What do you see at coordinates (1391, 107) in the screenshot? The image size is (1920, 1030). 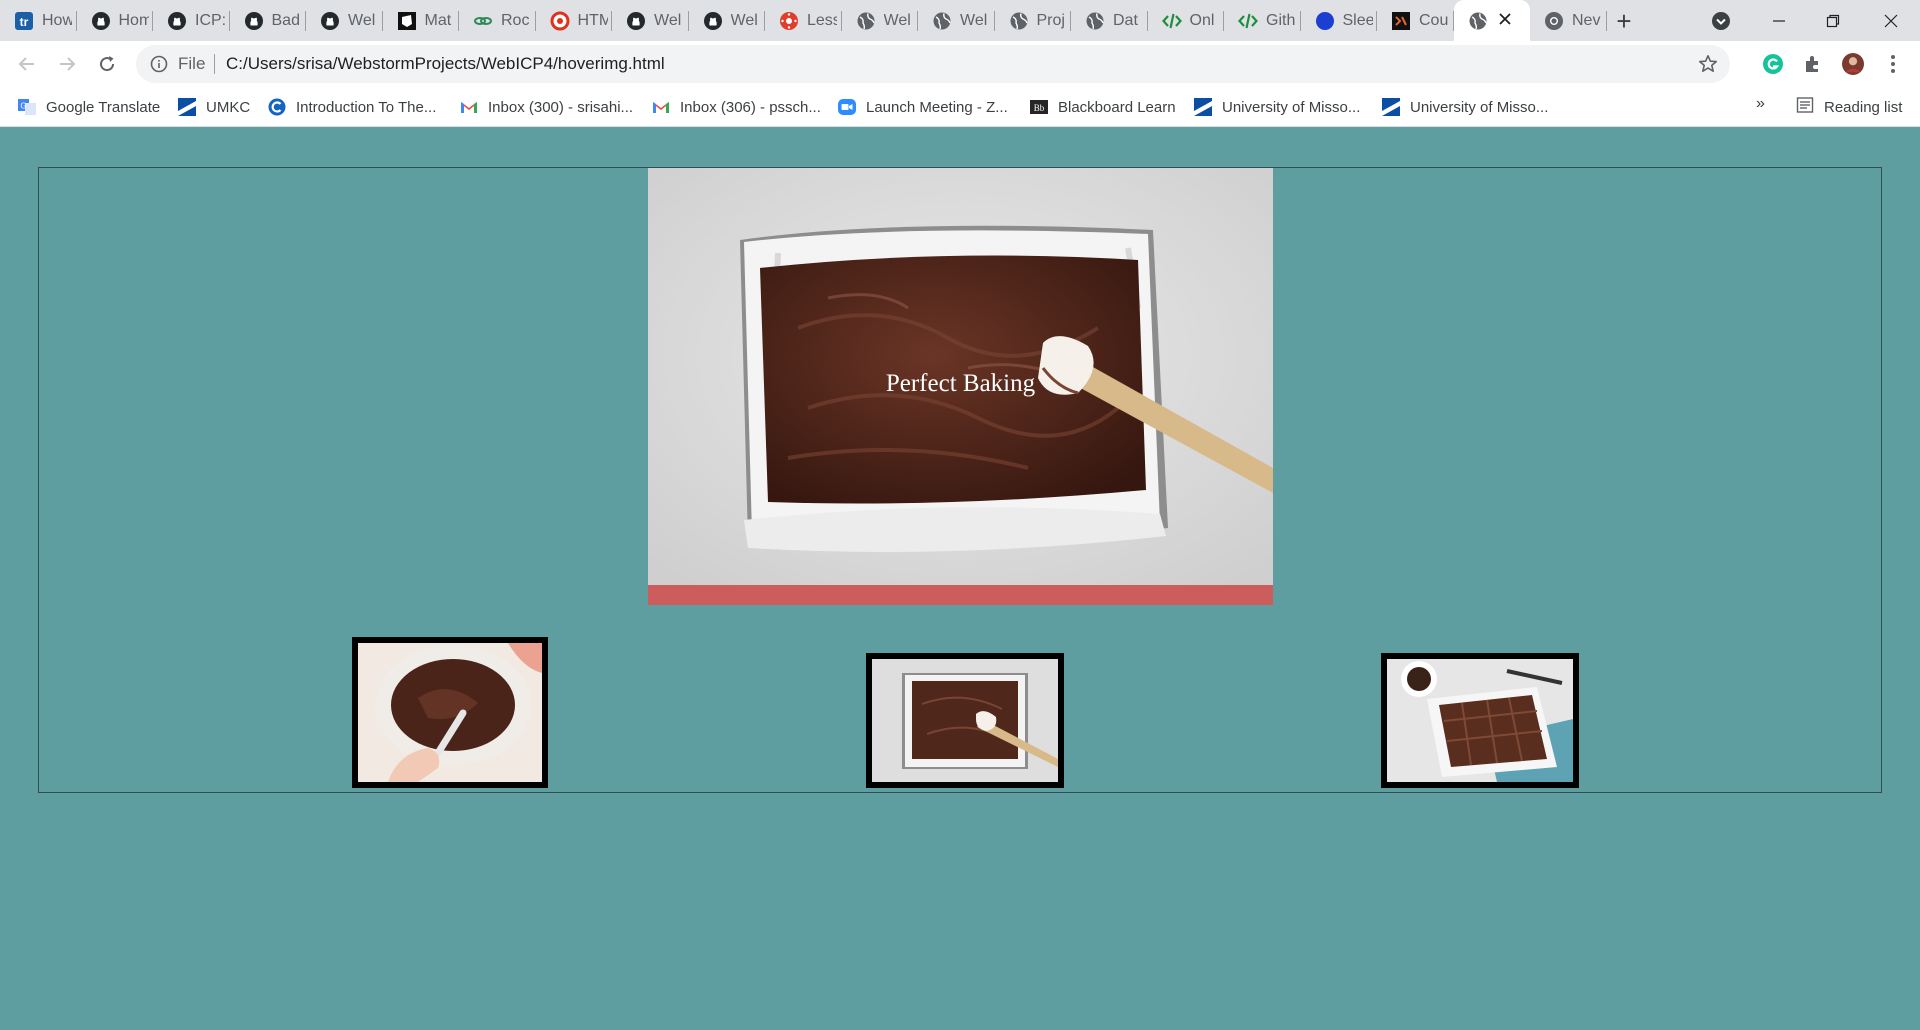 I see `umkc-icon` at bounding box center [1391, 107].